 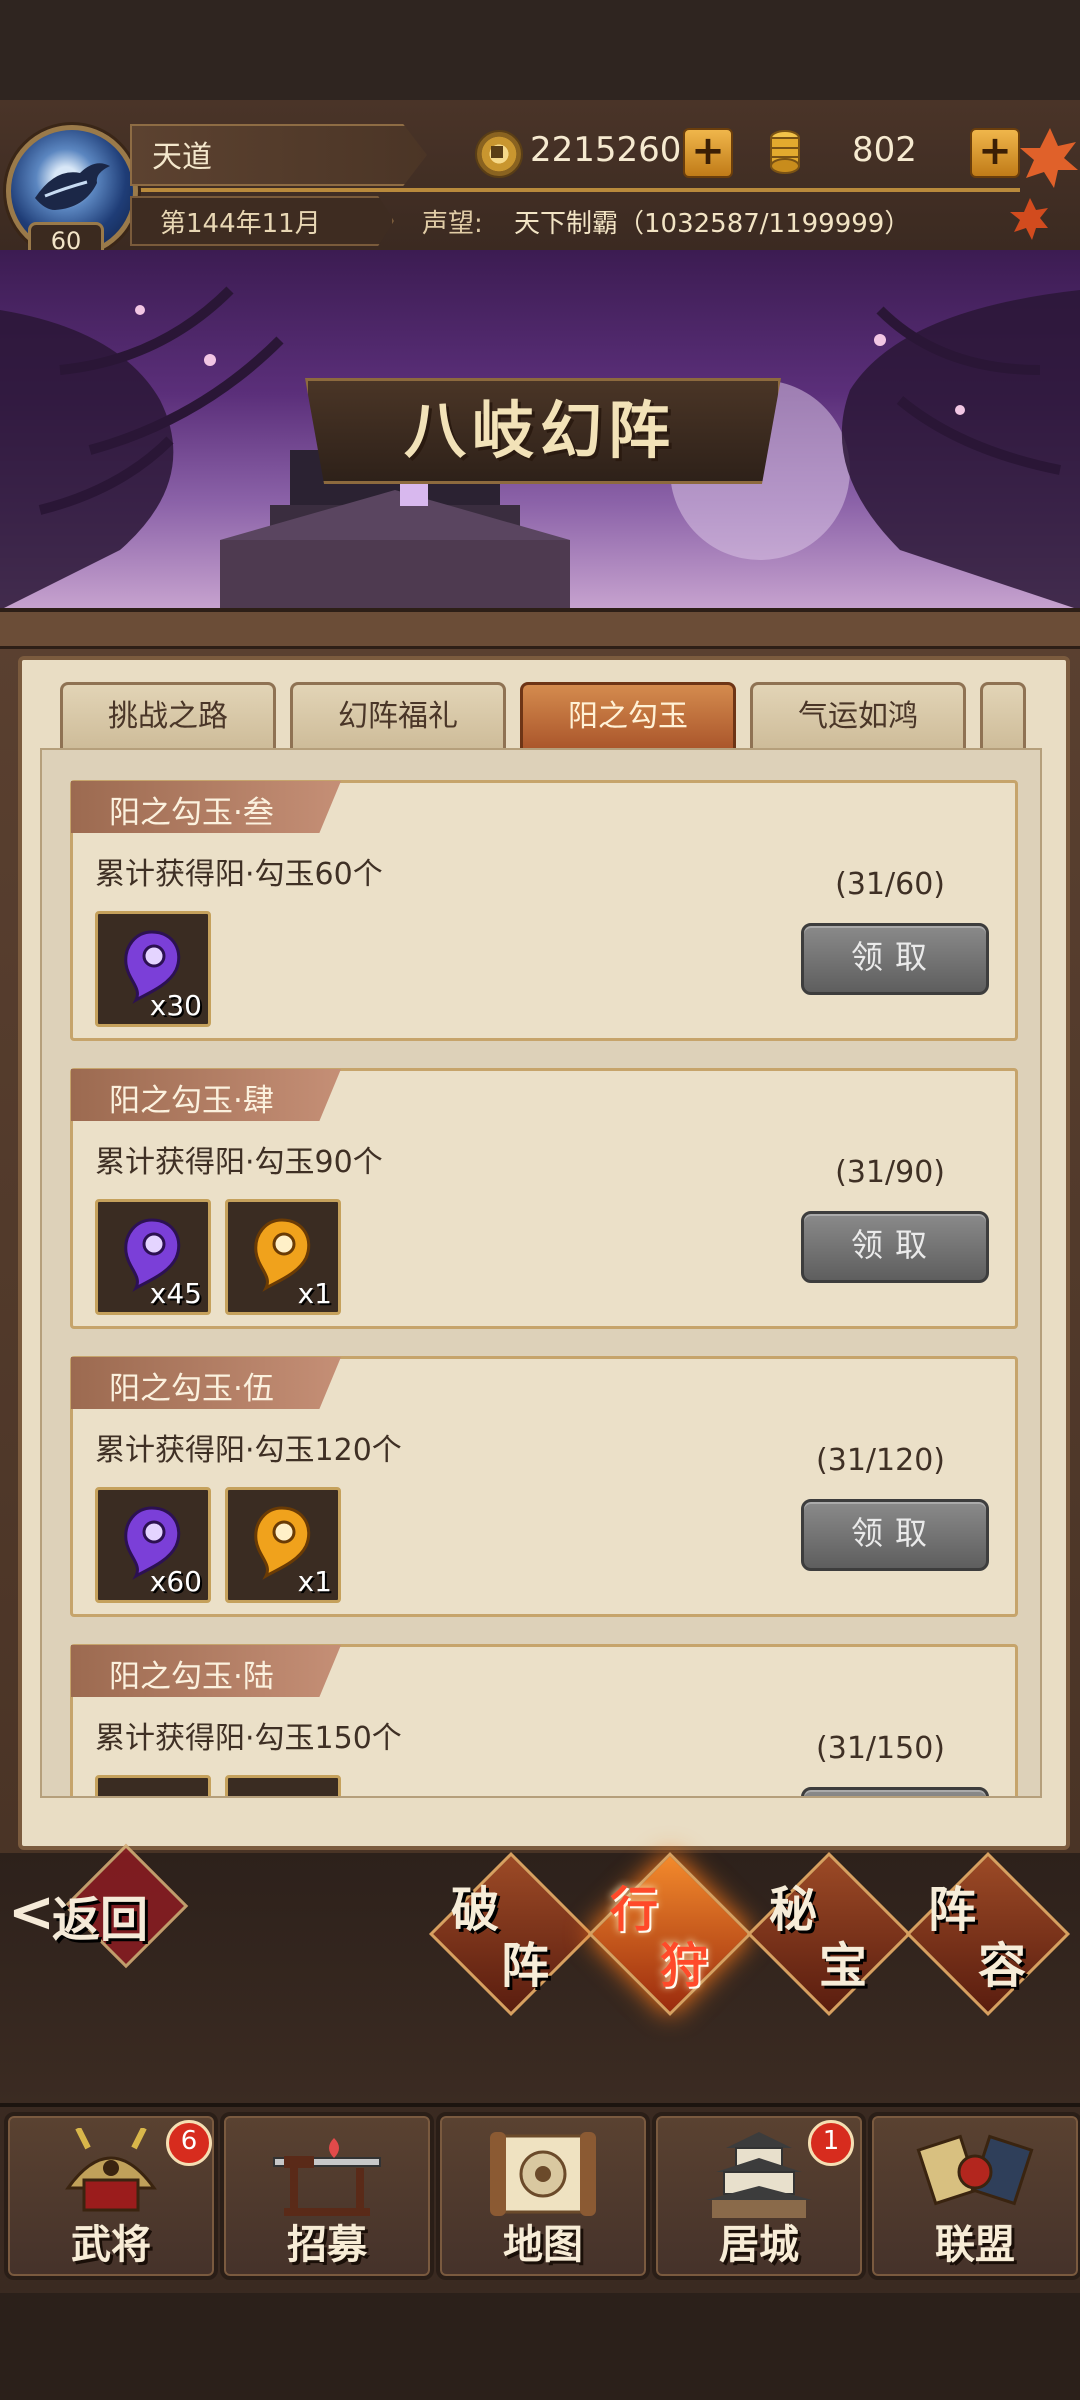 What do you see at coordinates (175, 1293) in the screenshot?
I see `reward-quantity: x45` at bounding box center [175, 1293].